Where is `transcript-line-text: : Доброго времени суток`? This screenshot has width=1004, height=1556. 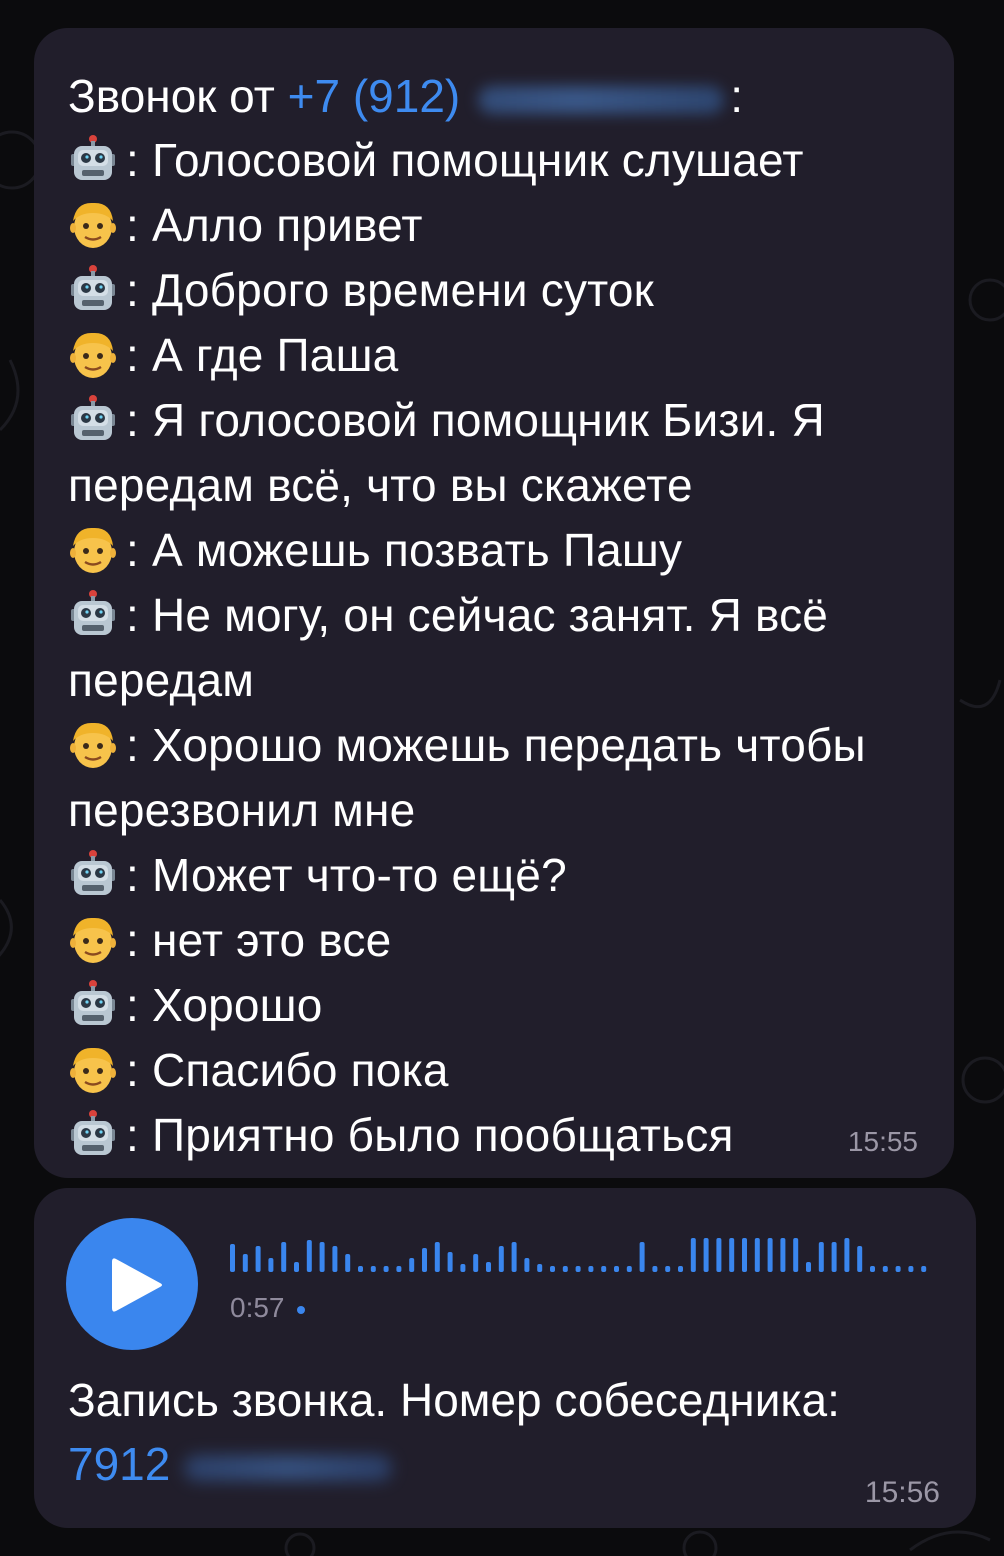
transcript-line-text: : Доброго времени суток is located at coordinates (390, 290).